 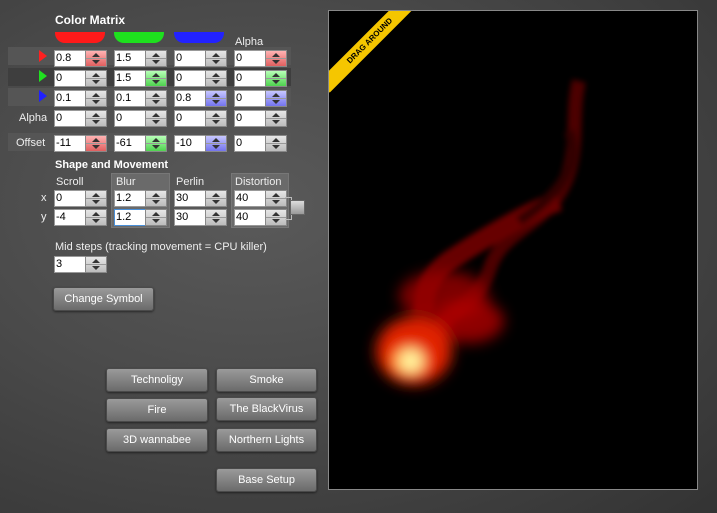 I want to click on matrix-gr-stepper: 0, so click(x=80, y=78).